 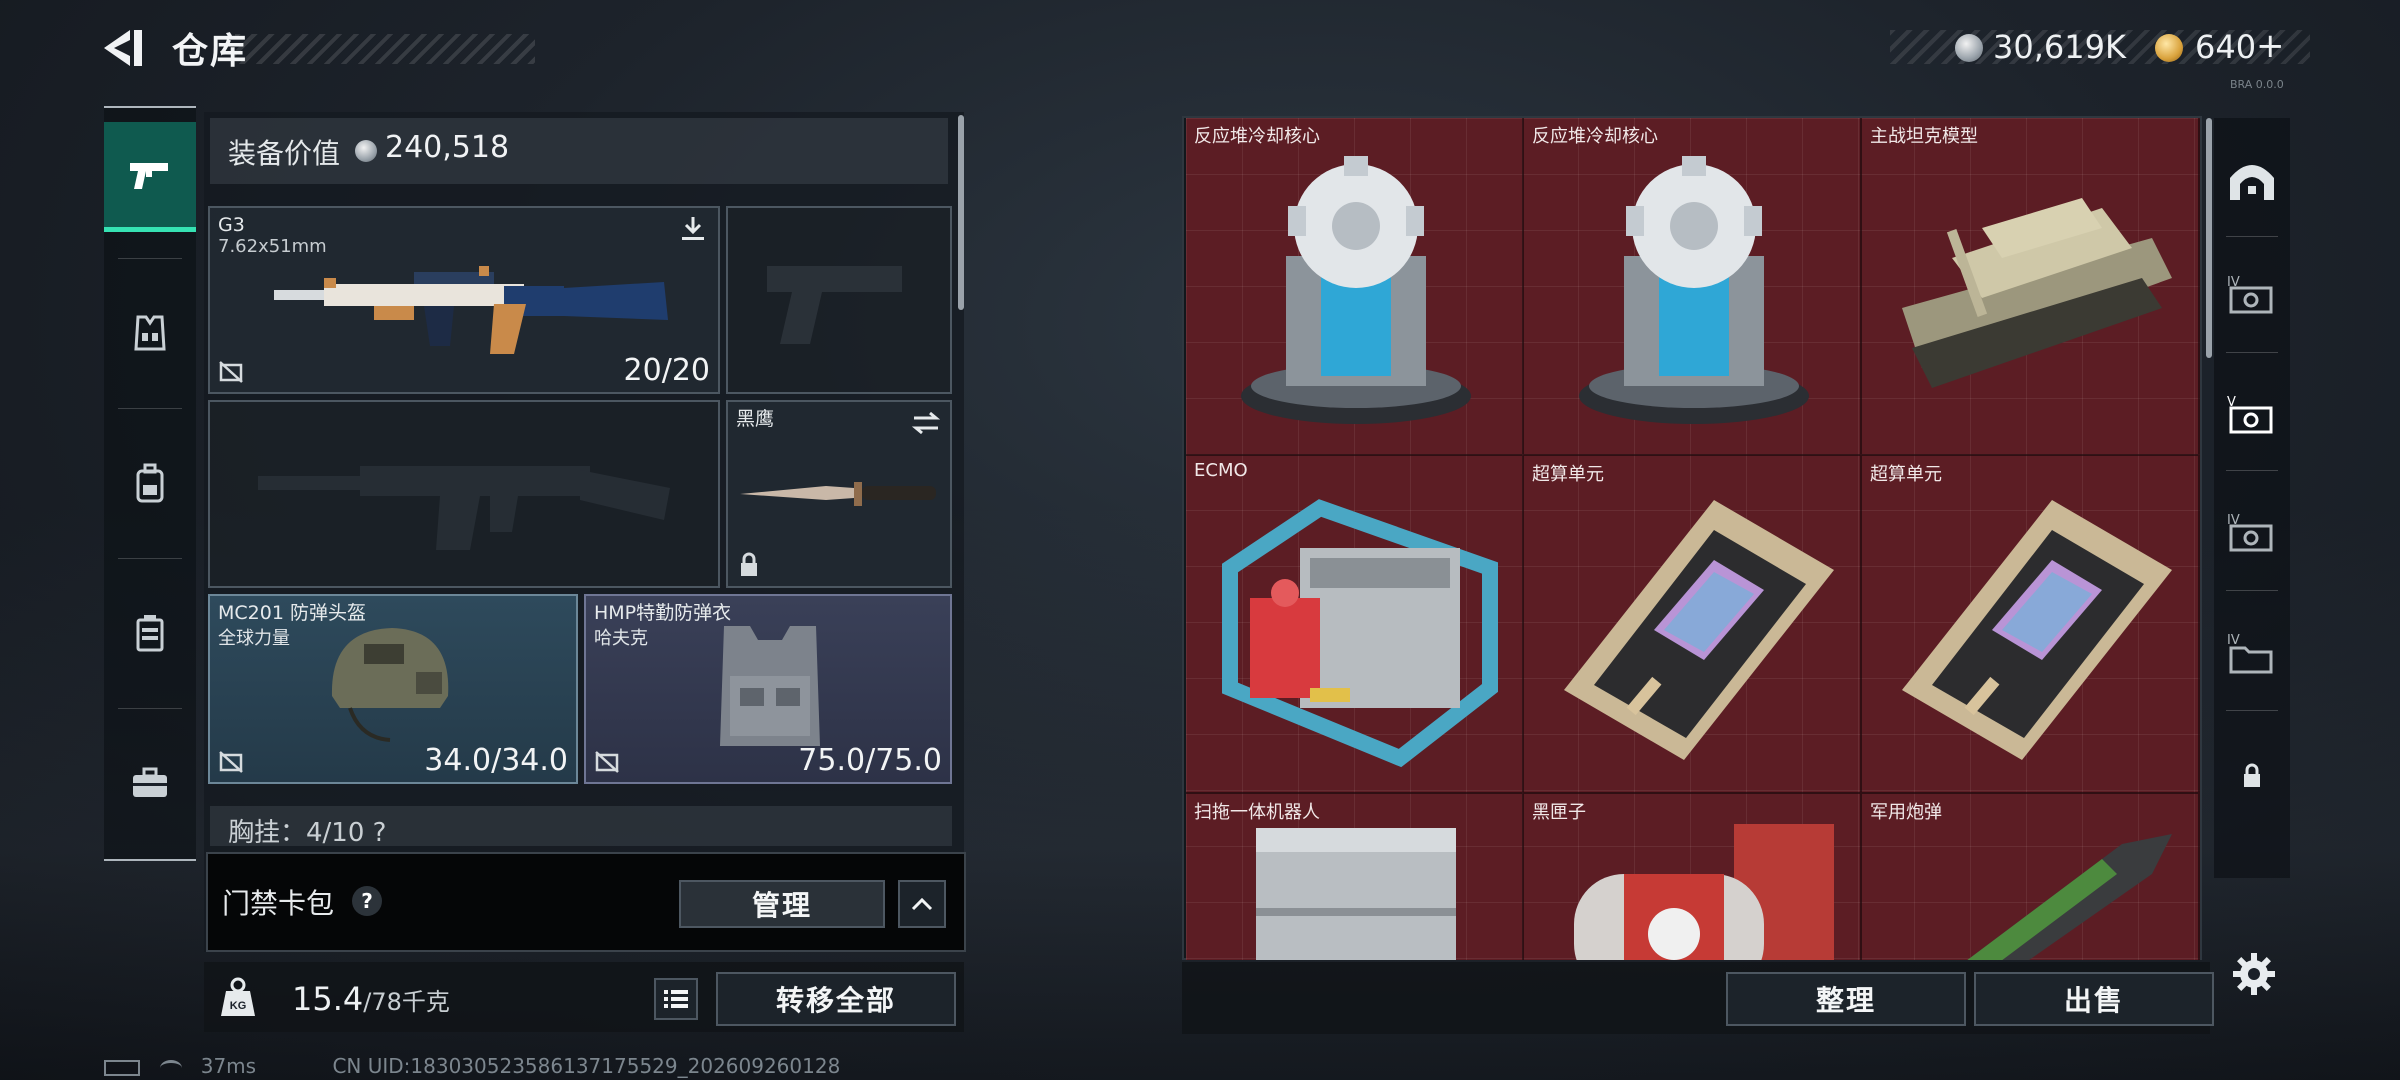 I want to click on nav-item-armor, so click(x=150, y=333).